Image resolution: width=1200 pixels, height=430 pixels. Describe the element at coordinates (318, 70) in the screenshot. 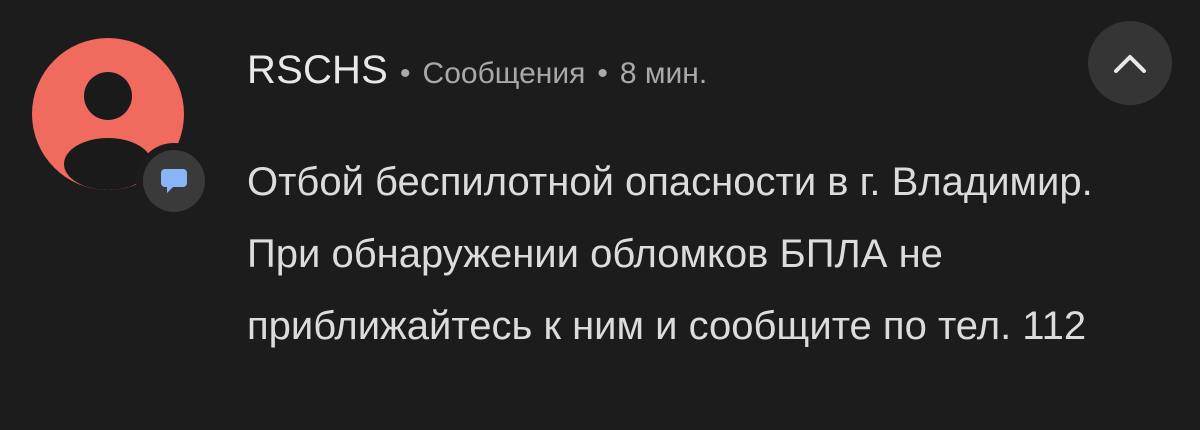

I see `sender-name: RSCHS` at that location.